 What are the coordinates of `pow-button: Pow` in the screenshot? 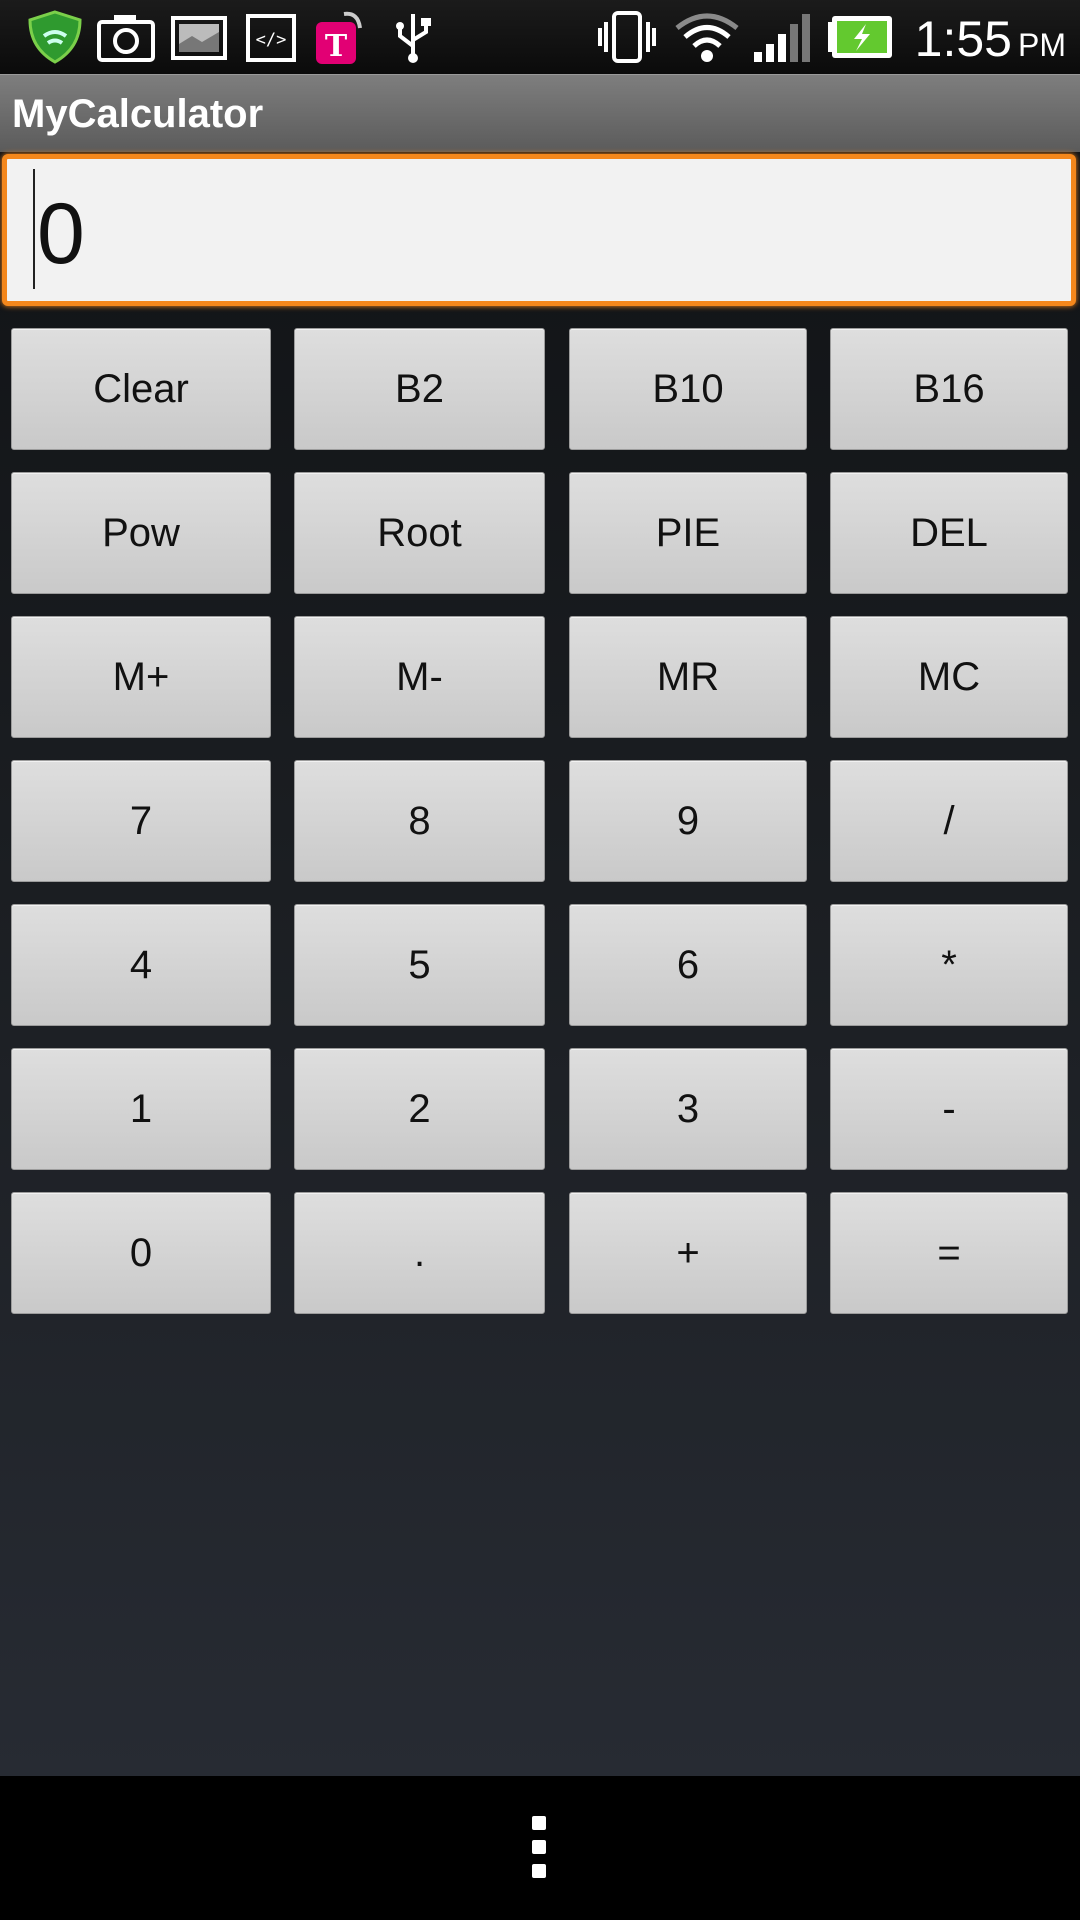 It's located at (141, 533).